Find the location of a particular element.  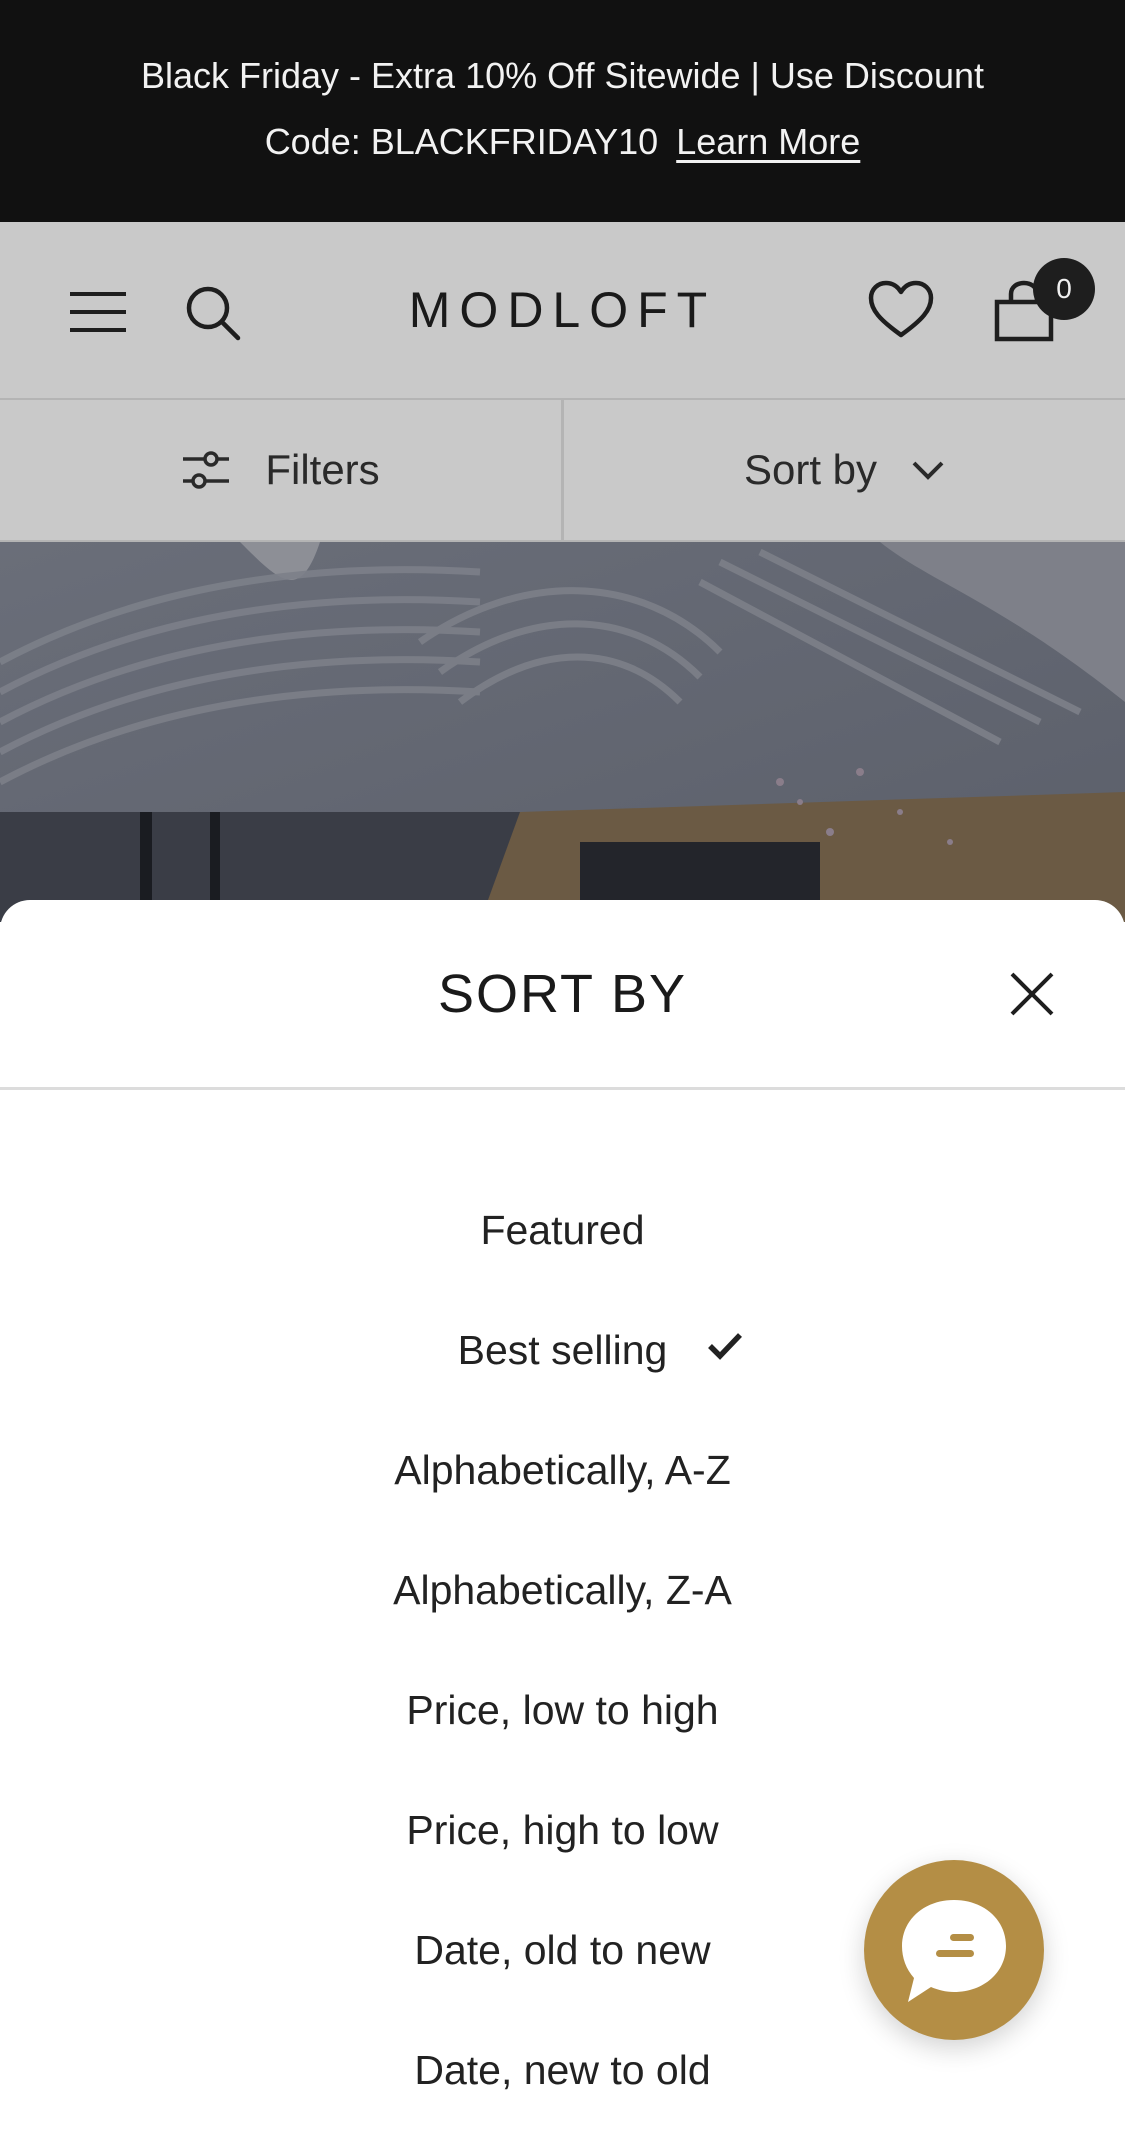

sort-option-label: Alphabetically, A-Z is located at coordinates (562, 1469).